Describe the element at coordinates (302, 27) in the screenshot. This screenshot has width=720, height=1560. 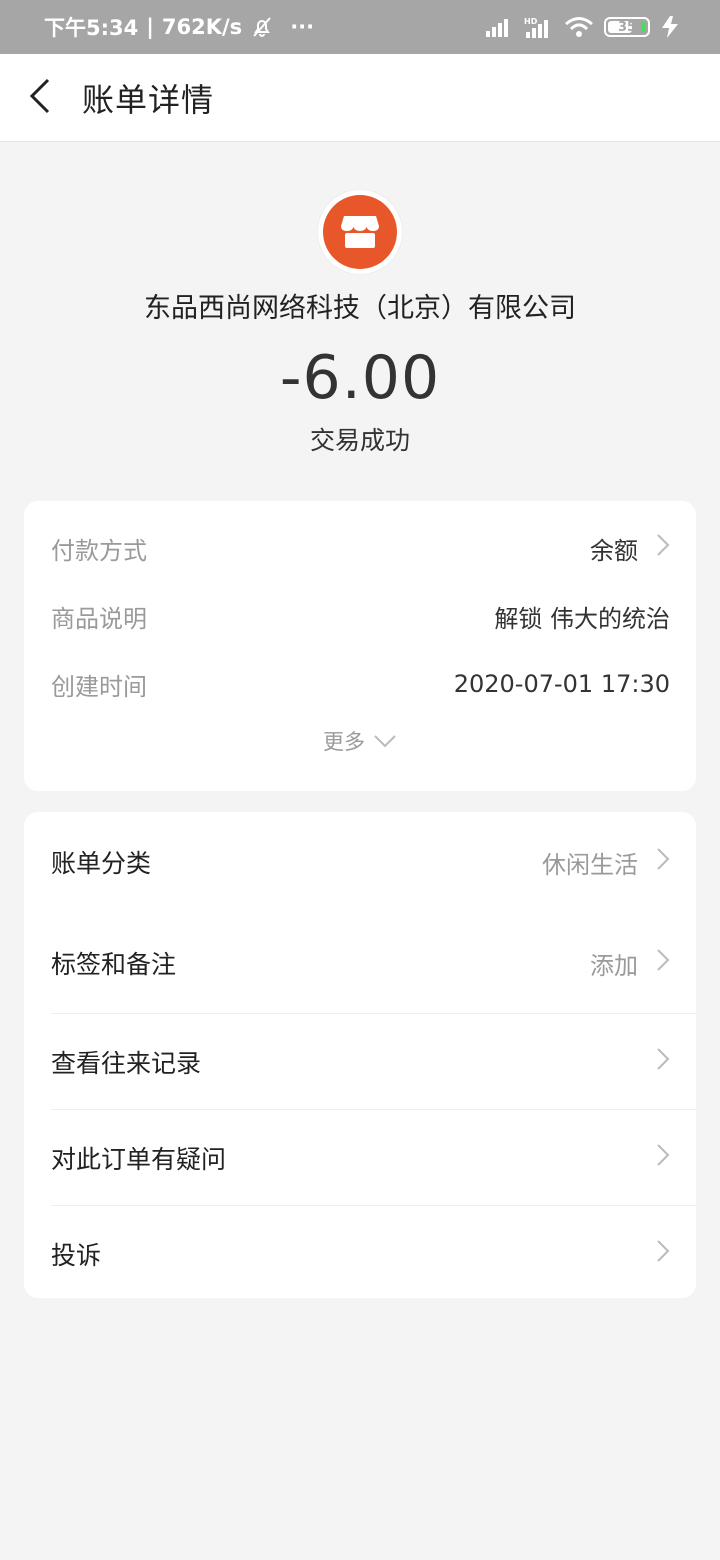
I see `more-dots: ···` at that location.